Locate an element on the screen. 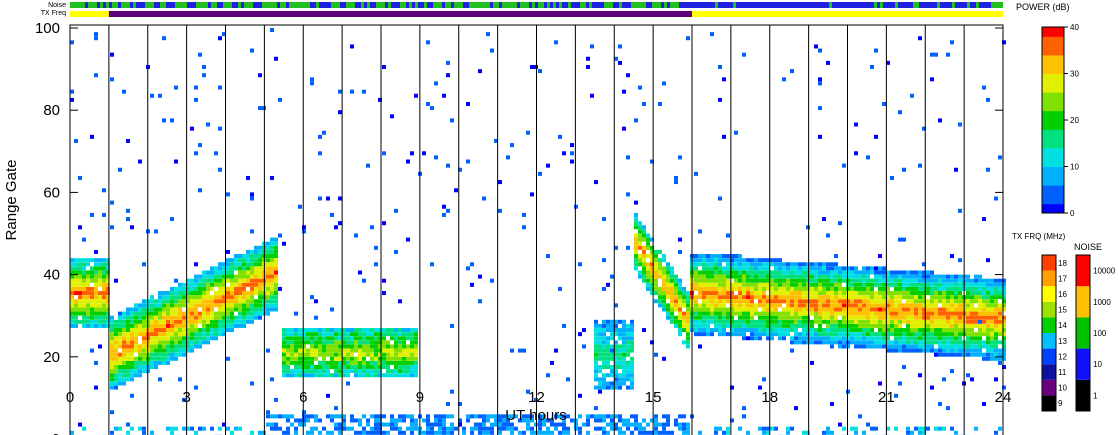  svg-text: 21 is located at coordinates (886, 397).